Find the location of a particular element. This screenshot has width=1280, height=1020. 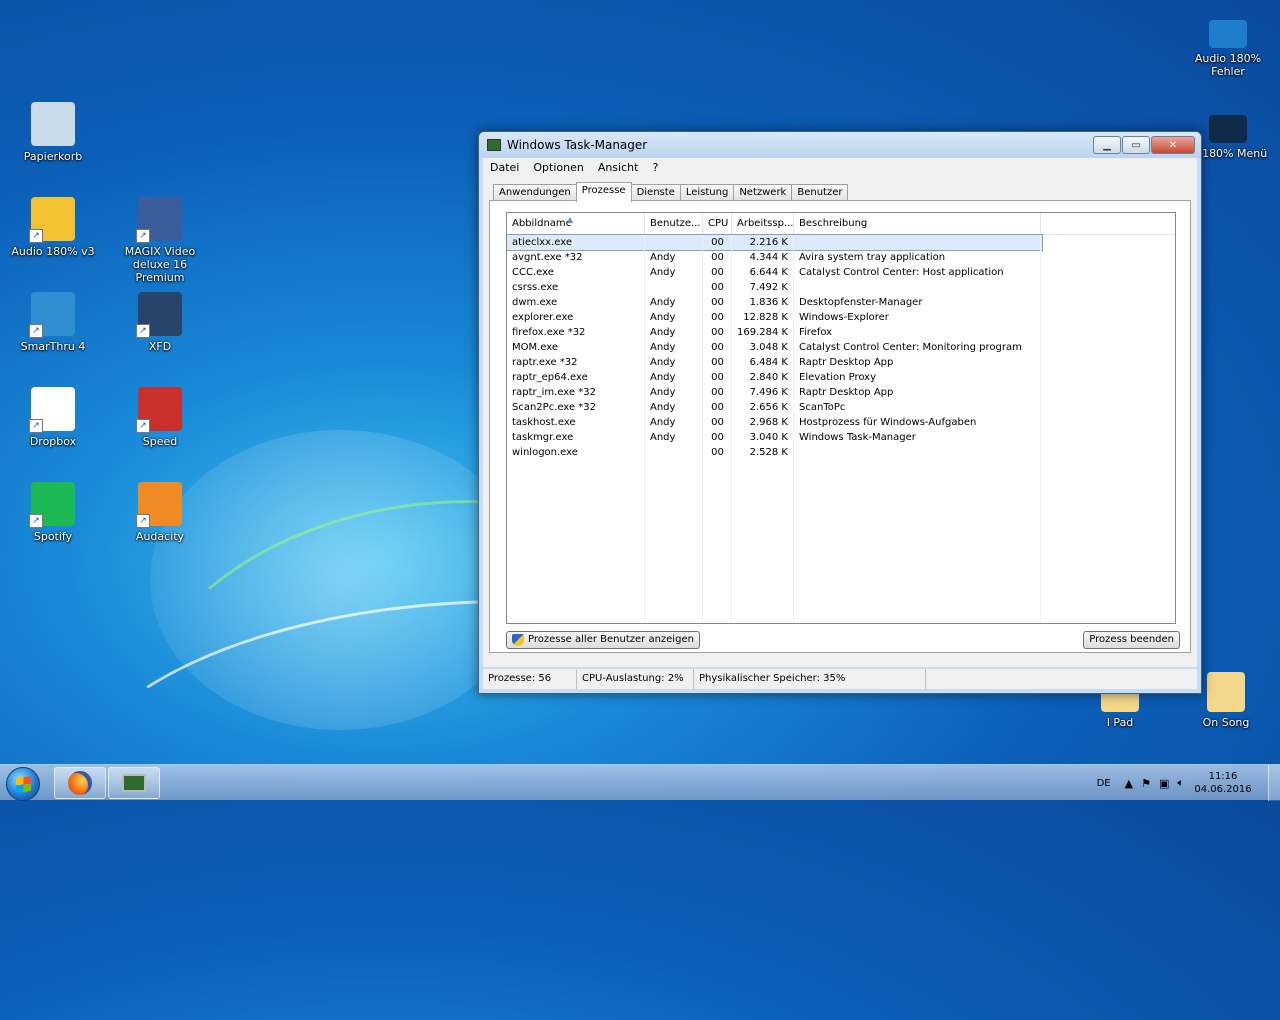

process-memory: 3.048 K is located at coordinates (768, 347).